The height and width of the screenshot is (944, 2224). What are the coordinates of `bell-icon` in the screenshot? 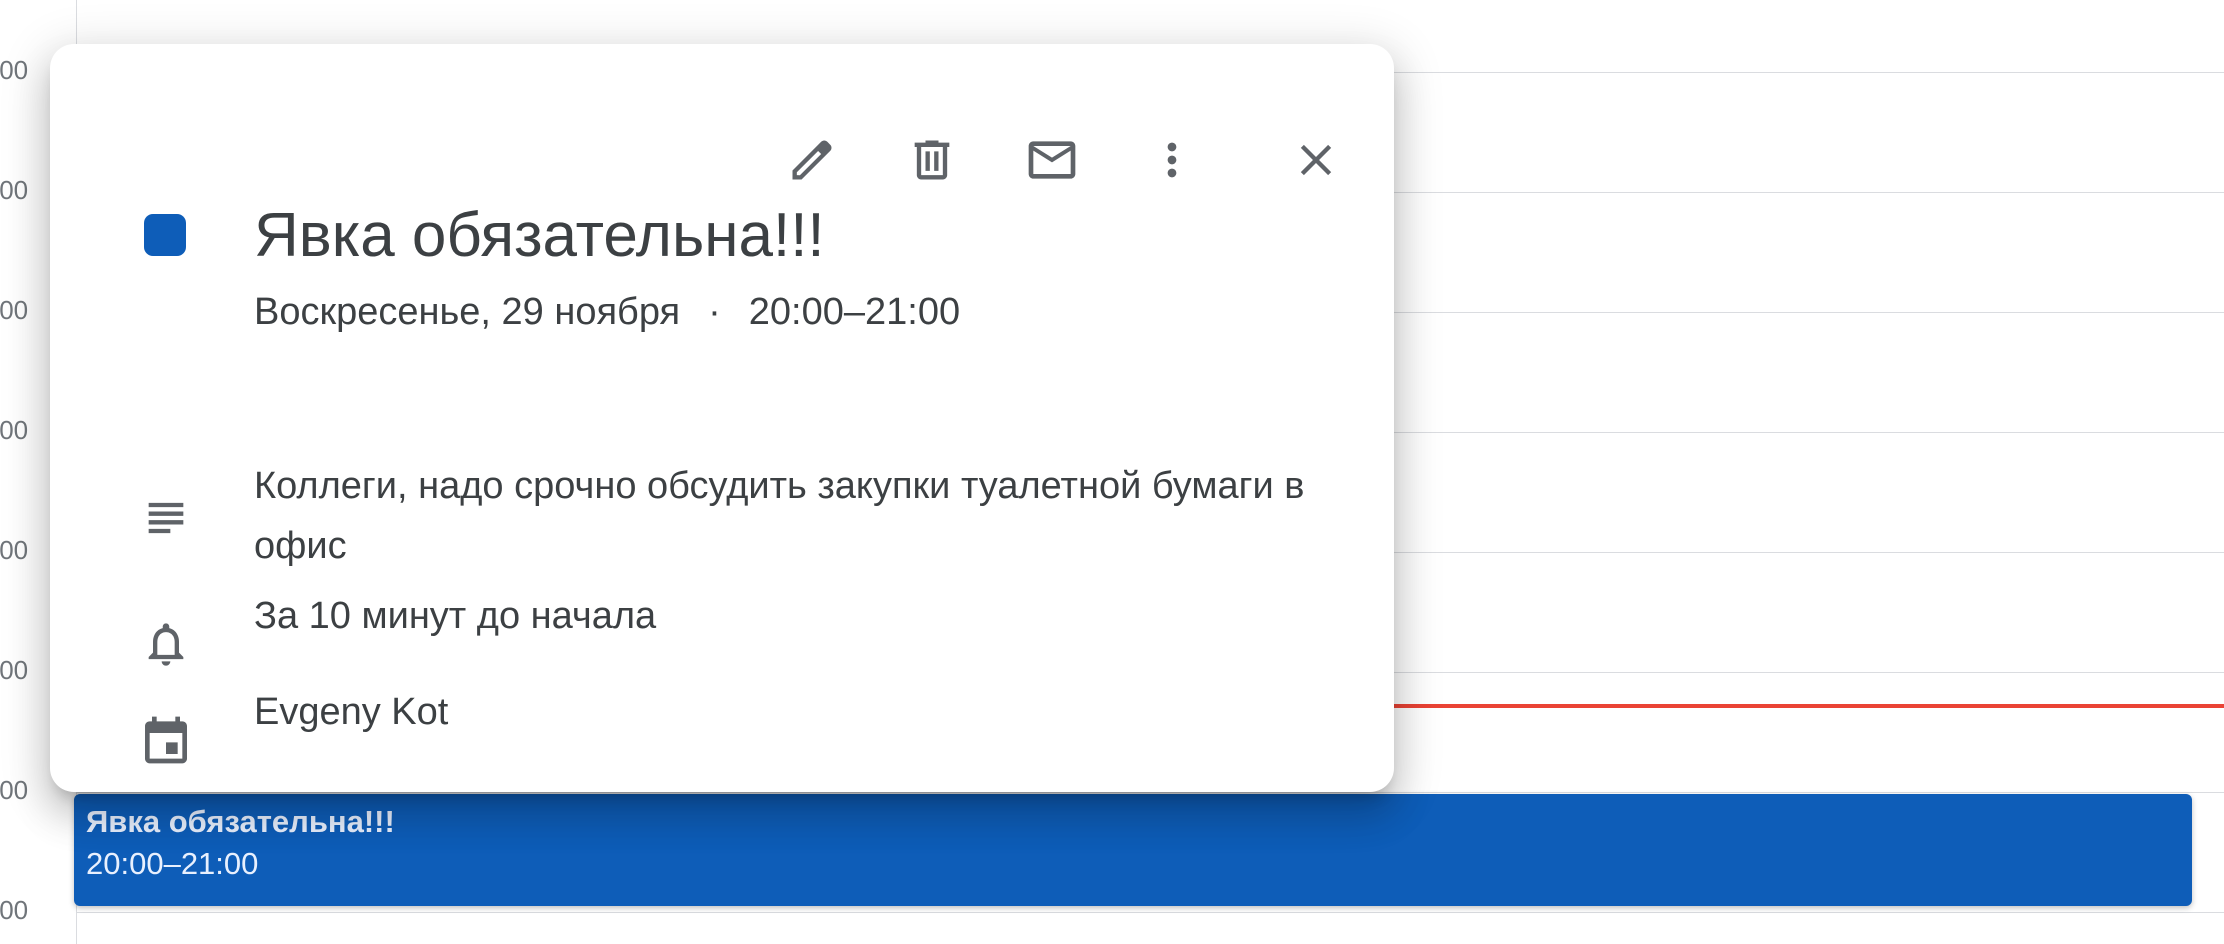 It's located at (166, 644).